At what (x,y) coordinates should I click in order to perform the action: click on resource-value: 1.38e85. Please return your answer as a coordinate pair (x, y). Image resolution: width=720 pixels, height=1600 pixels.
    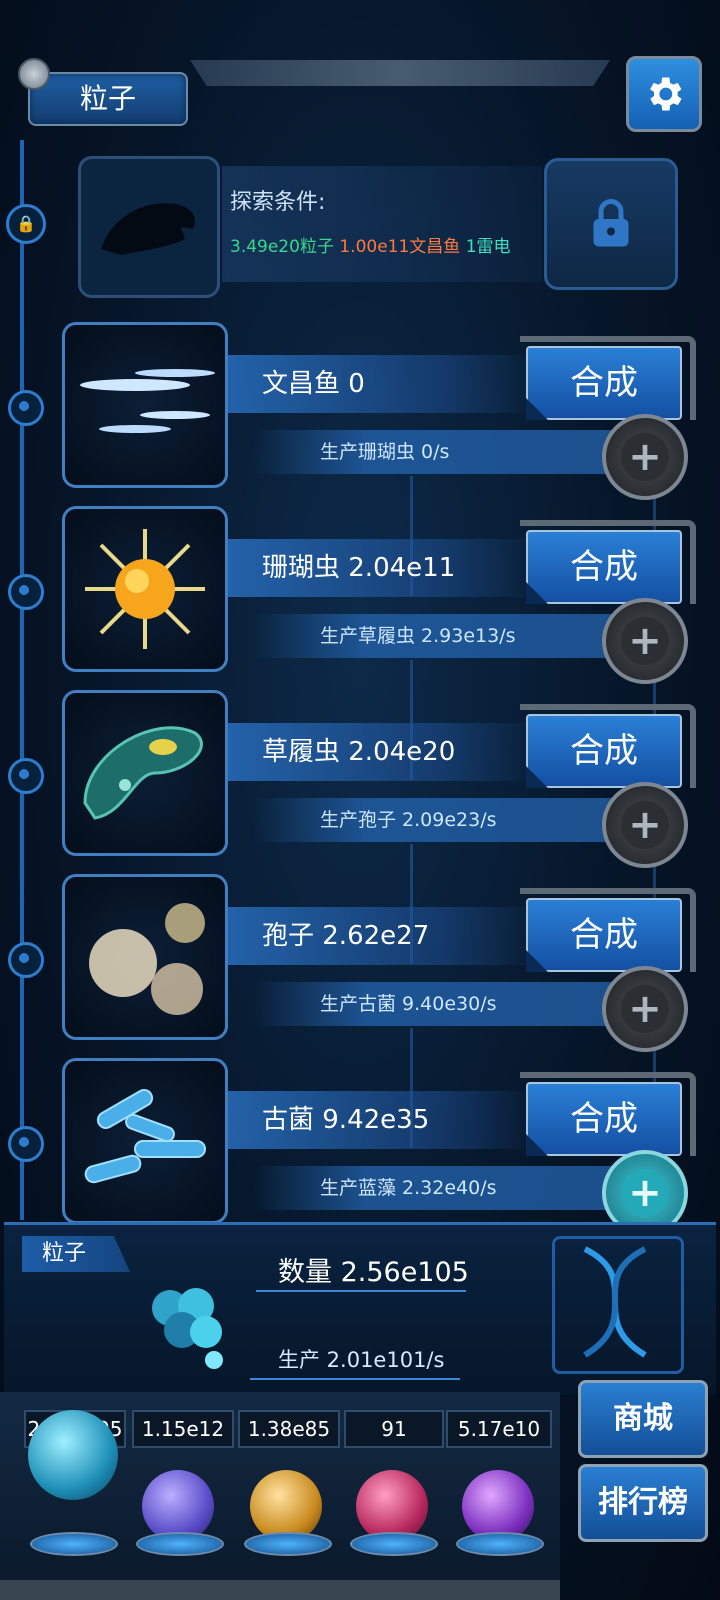
    Looking at the image, I should click on (289, 1429).